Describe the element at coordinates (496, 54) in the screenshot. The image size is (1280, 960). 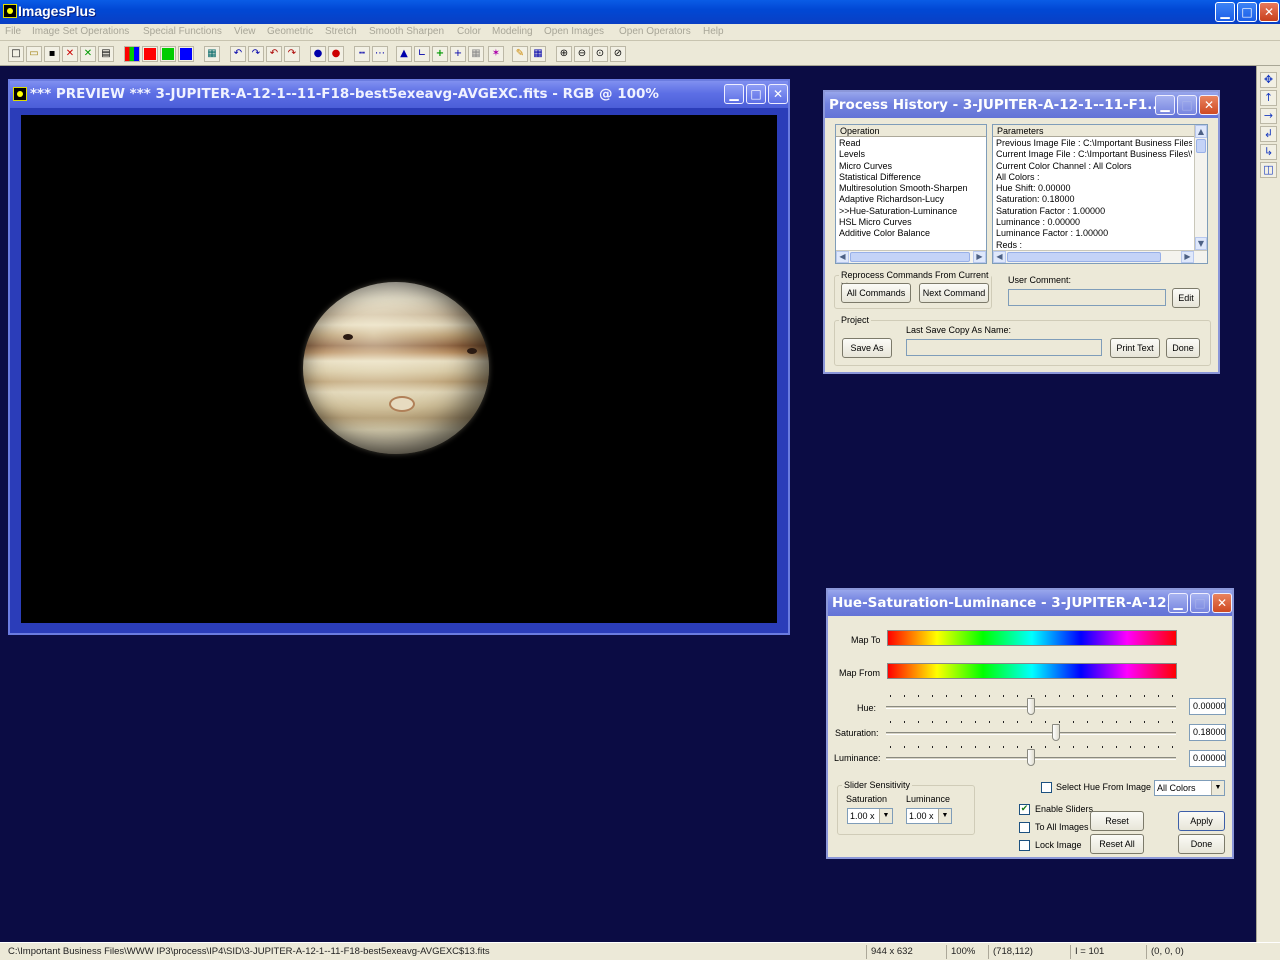
I see `stars-icon: ✶` at that location.